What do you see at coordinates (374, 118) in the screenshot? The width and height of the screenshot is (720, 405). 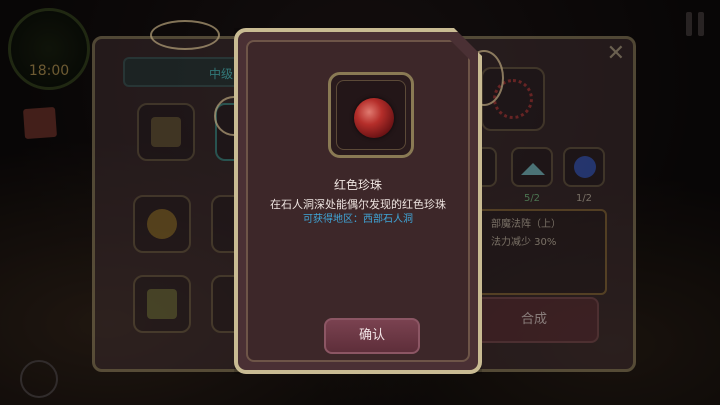 I see `red-pearl-icon` at bounding box center [374, 118].